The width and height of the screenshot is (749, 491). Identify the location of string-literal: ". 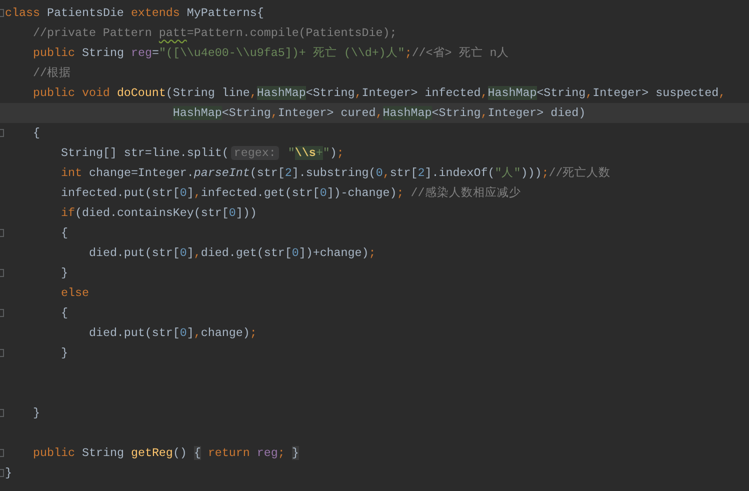
(291, 153).